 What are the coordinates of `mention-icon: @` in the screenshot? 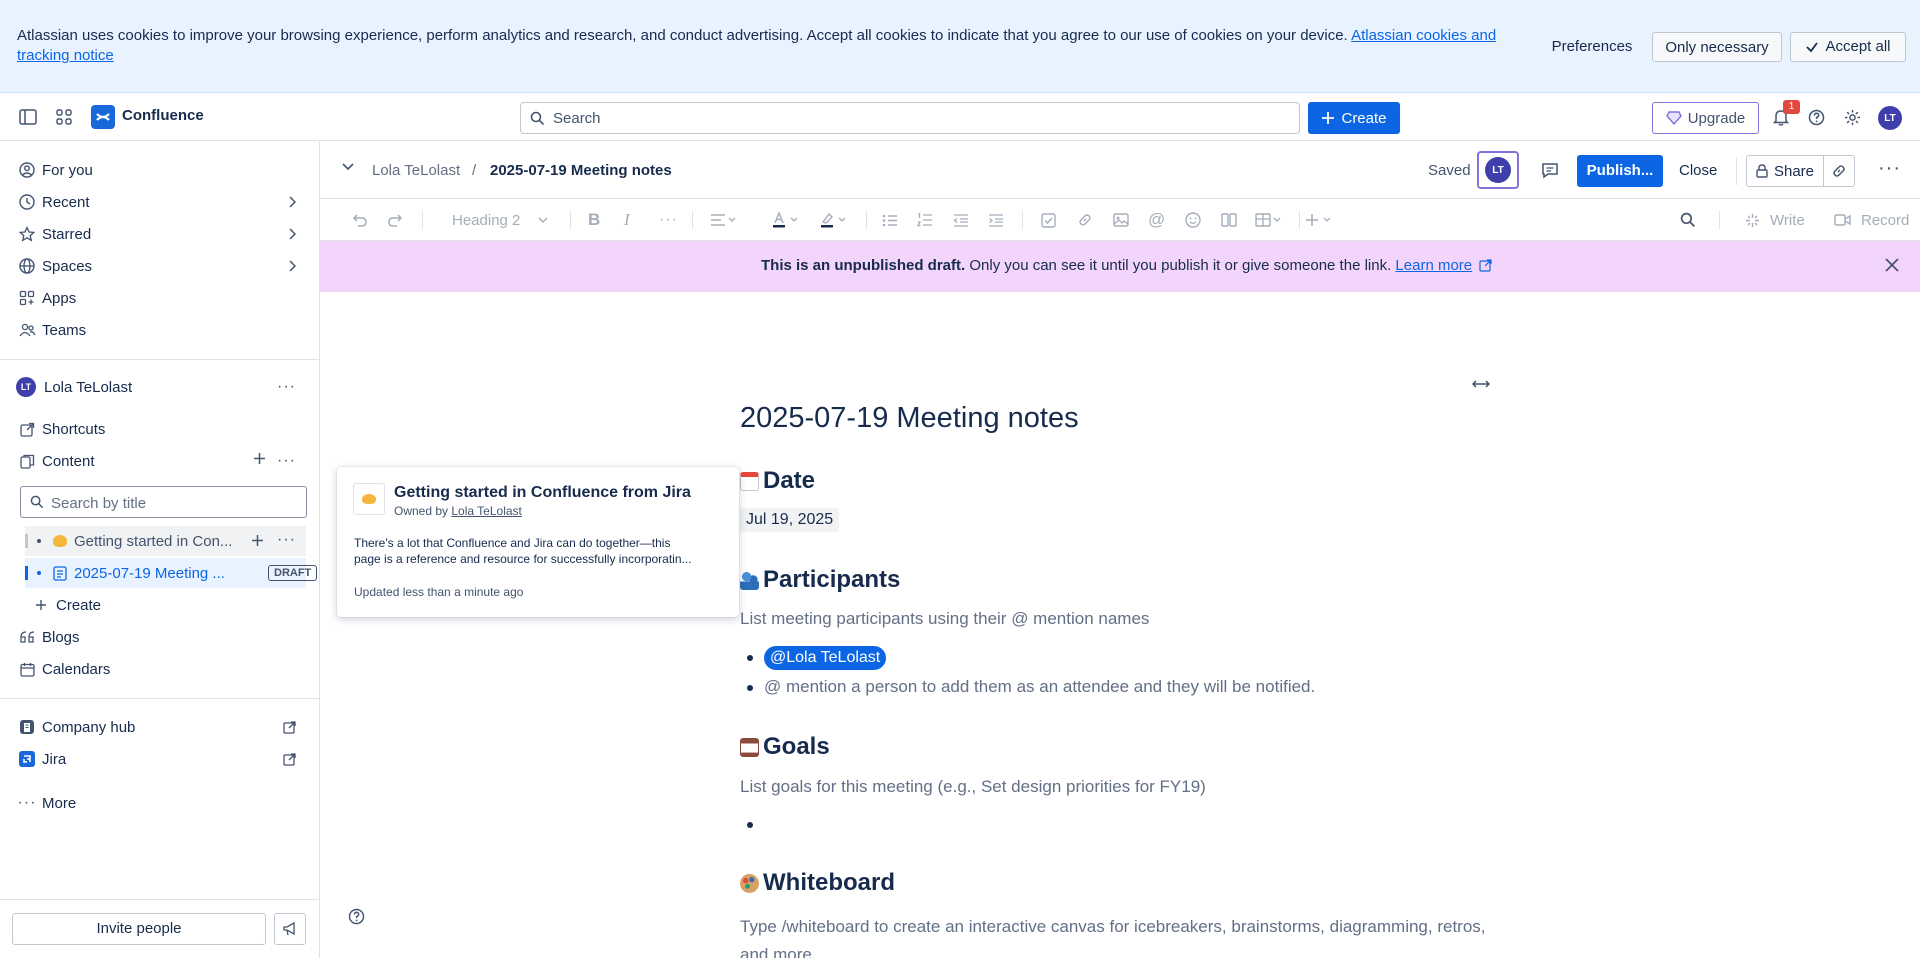 It's located at (1156, 220).